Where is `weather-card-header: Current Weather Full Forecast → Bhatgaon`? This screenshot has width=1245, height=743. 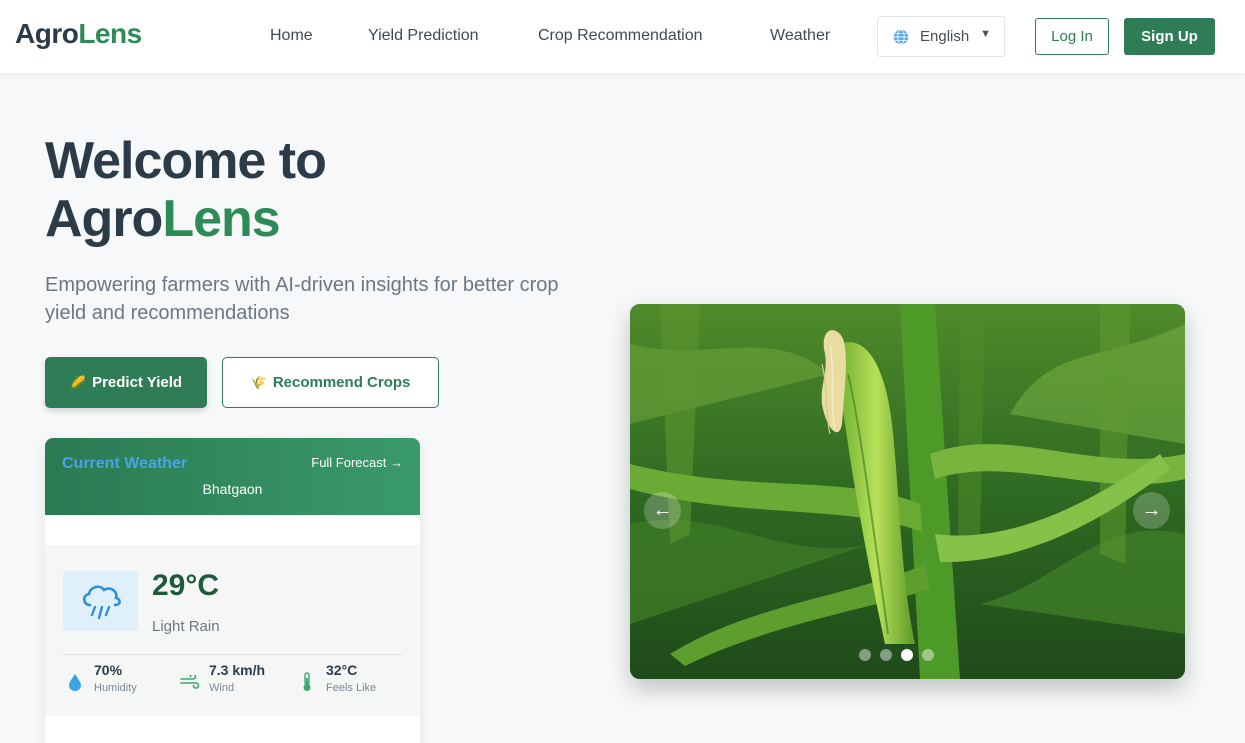
weather-card-header: Current Weather Full Forecast → Bhatgaon is located at coordinates (232, 476).